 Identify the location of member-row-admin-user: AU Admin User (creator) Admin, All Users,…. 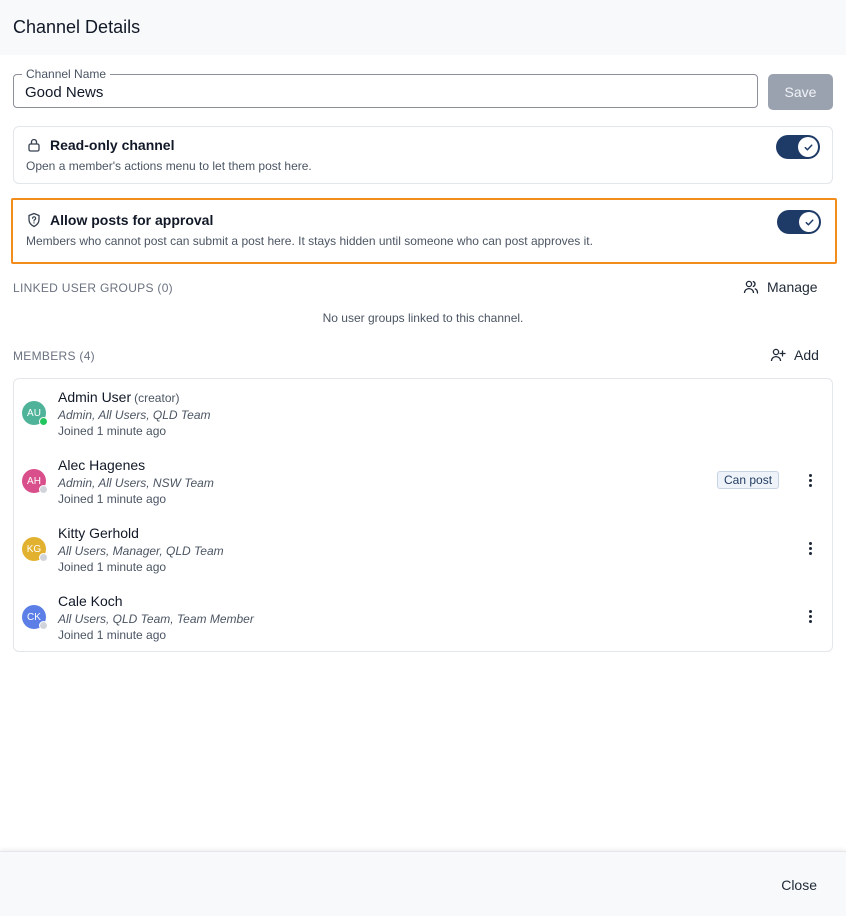
(423, 413).